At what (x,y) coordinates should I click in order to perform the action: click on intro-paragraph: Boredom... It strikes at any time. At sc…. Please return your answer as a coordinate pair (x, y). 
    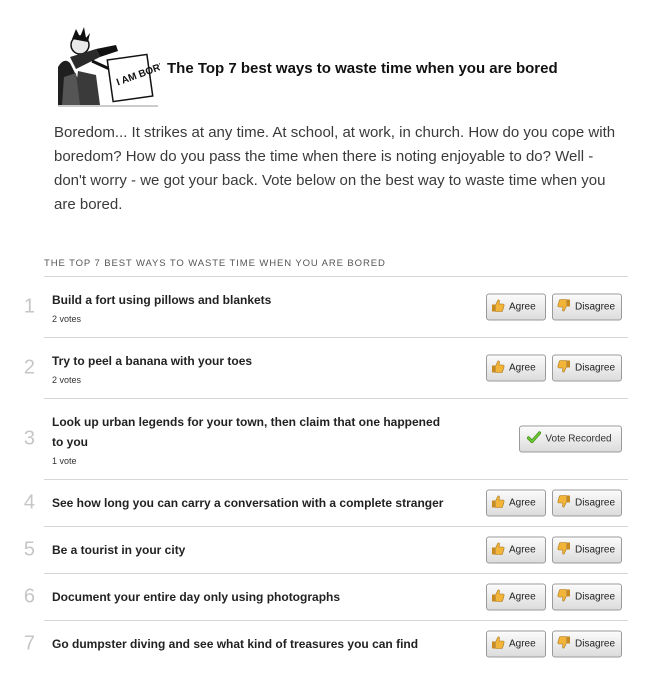
    Looking at the image, I should click on (335, 168).